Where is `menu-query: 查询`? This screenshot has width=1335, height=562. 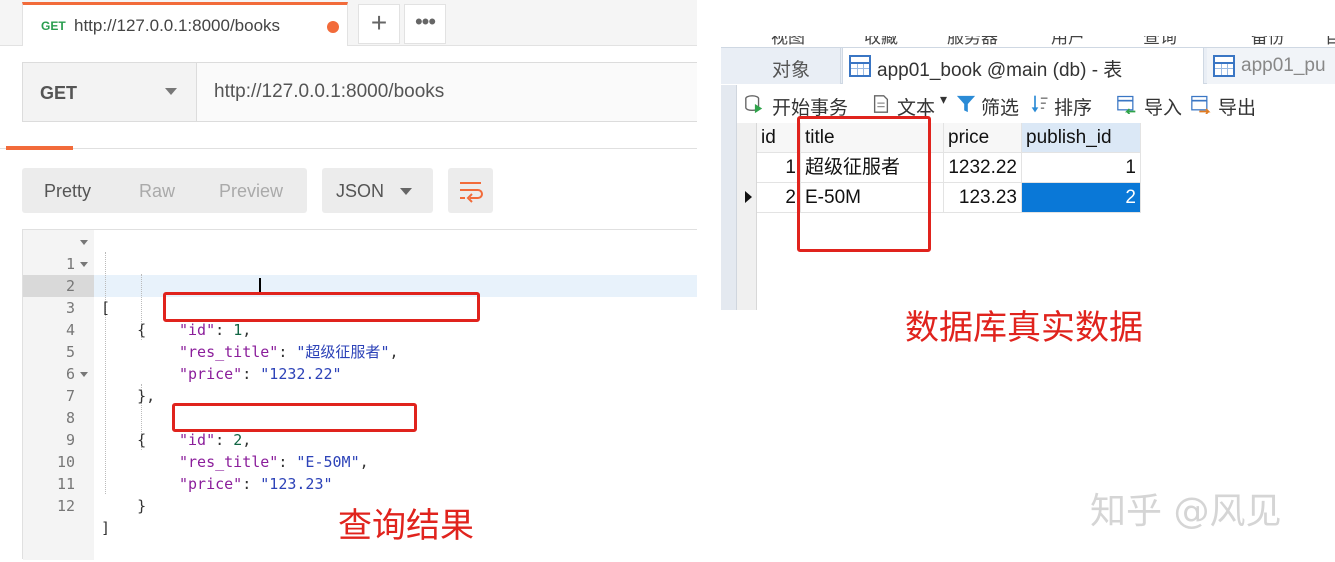 menu-query: 查询 is located at coordinates (1160, 41).